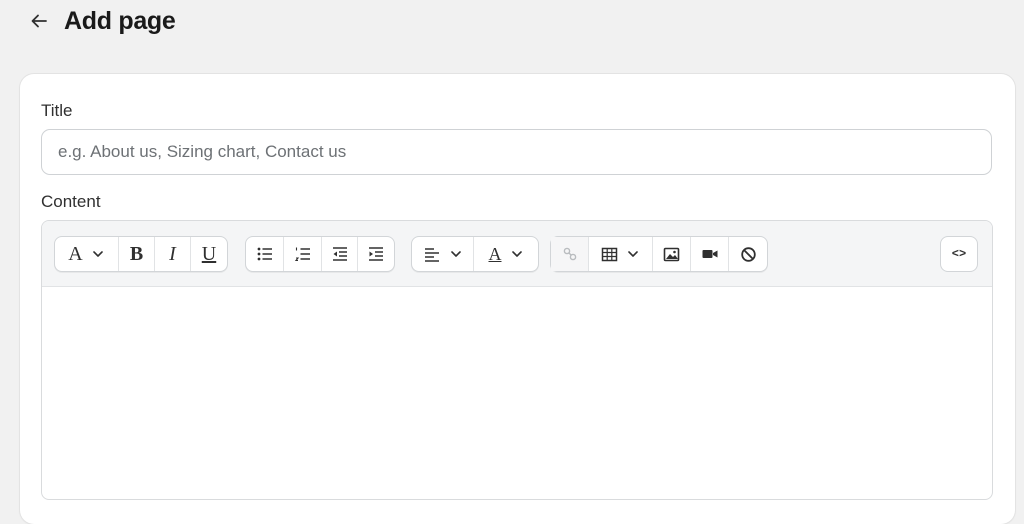 The height and width of the screenshot is (524, 1024). I want to click on indent-icon, so click(376, 254).